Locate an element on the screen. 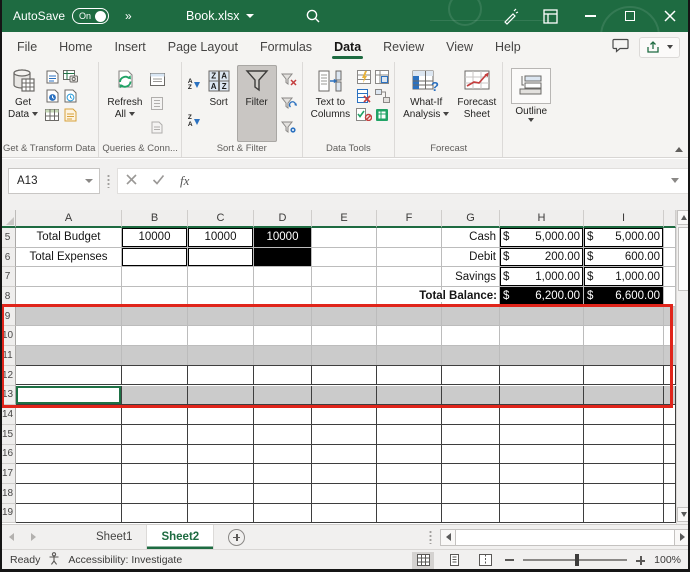  cell-C6 is located at coordinates (221, 257).